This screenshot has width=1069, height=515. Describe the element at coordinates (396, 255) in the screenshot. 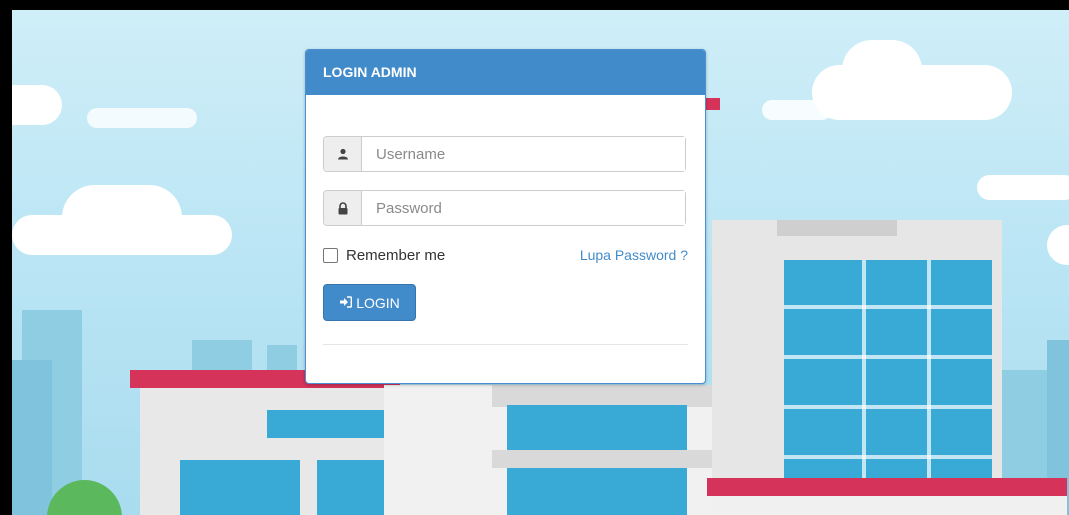

I see `remember-label: Remember me` at that location.